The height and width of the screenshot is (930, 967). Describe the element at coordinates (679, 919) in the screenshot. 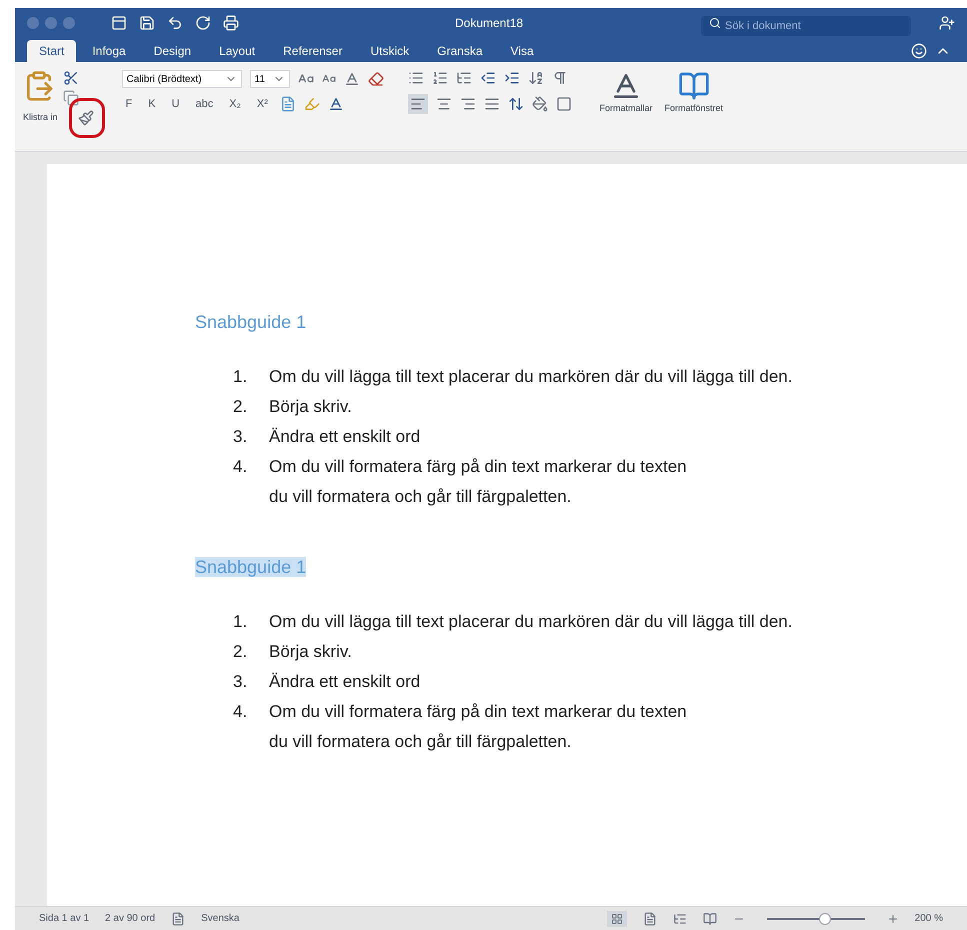

I see `outline-icon` at that location.